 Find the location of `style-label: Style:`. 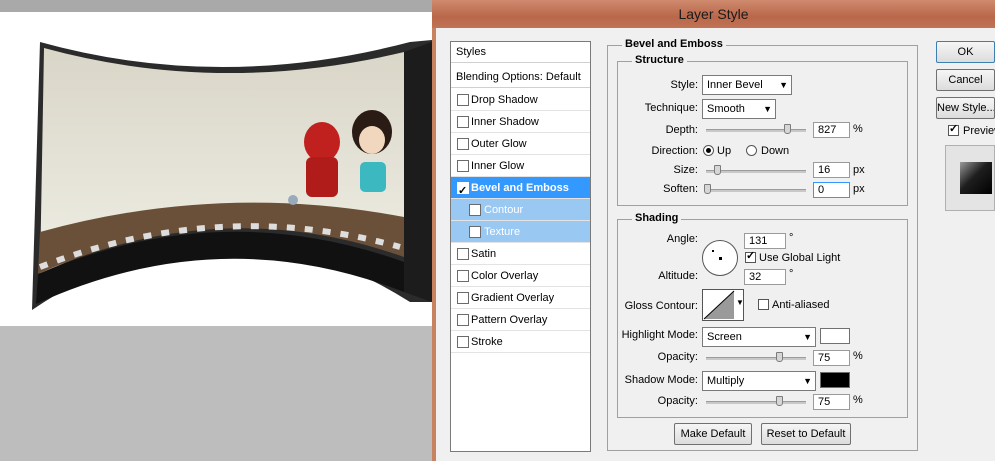

style-label: Style: is located at coordinates (684, 85).